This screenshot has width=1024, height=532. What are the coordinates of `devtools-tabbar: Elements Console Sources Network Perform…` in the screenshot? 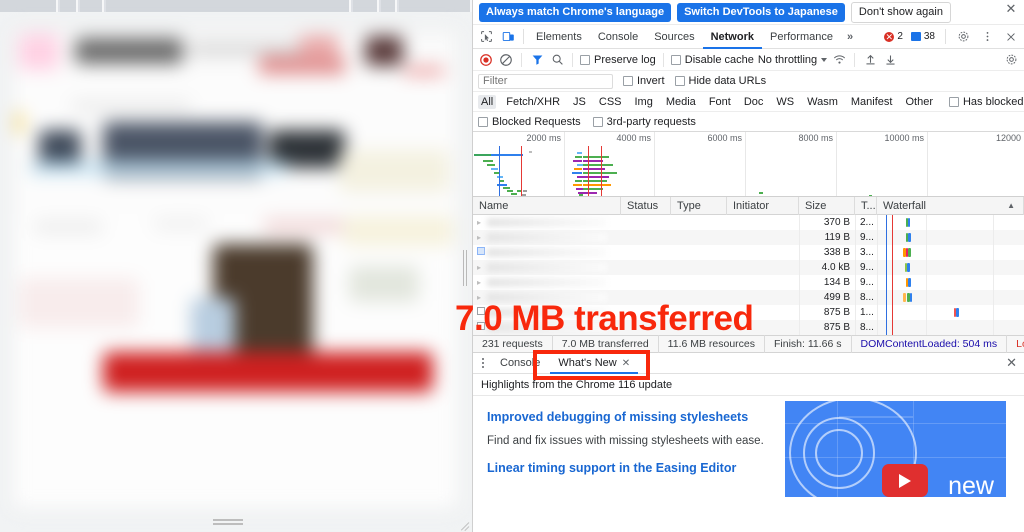 It's located at (748, 37).